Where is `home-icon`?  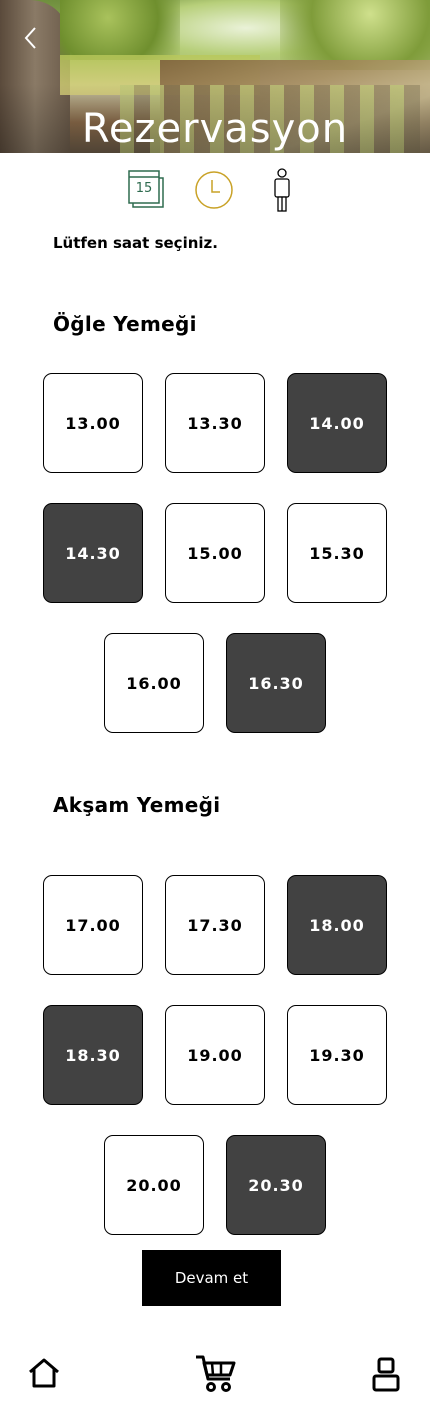 home-icon is located at coordinates (44, 1373).